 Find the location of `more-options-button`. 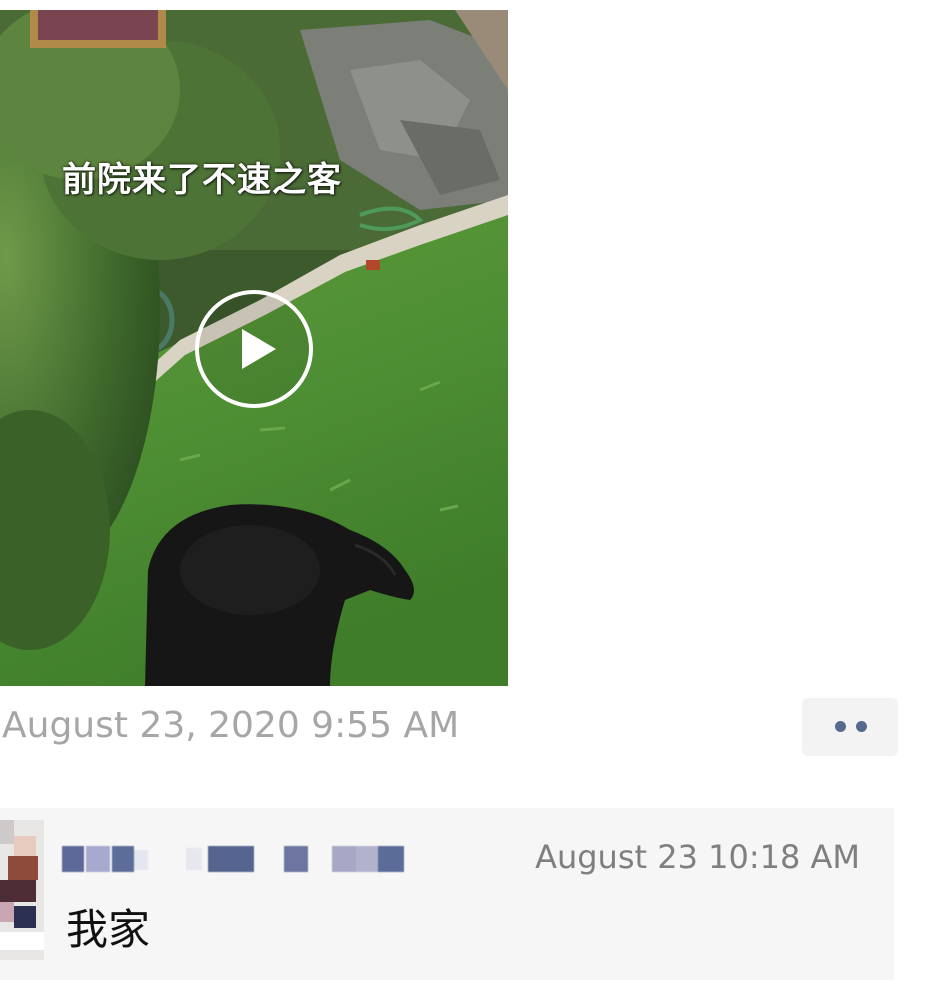

more-options-button is located at coordinates (850, 727).